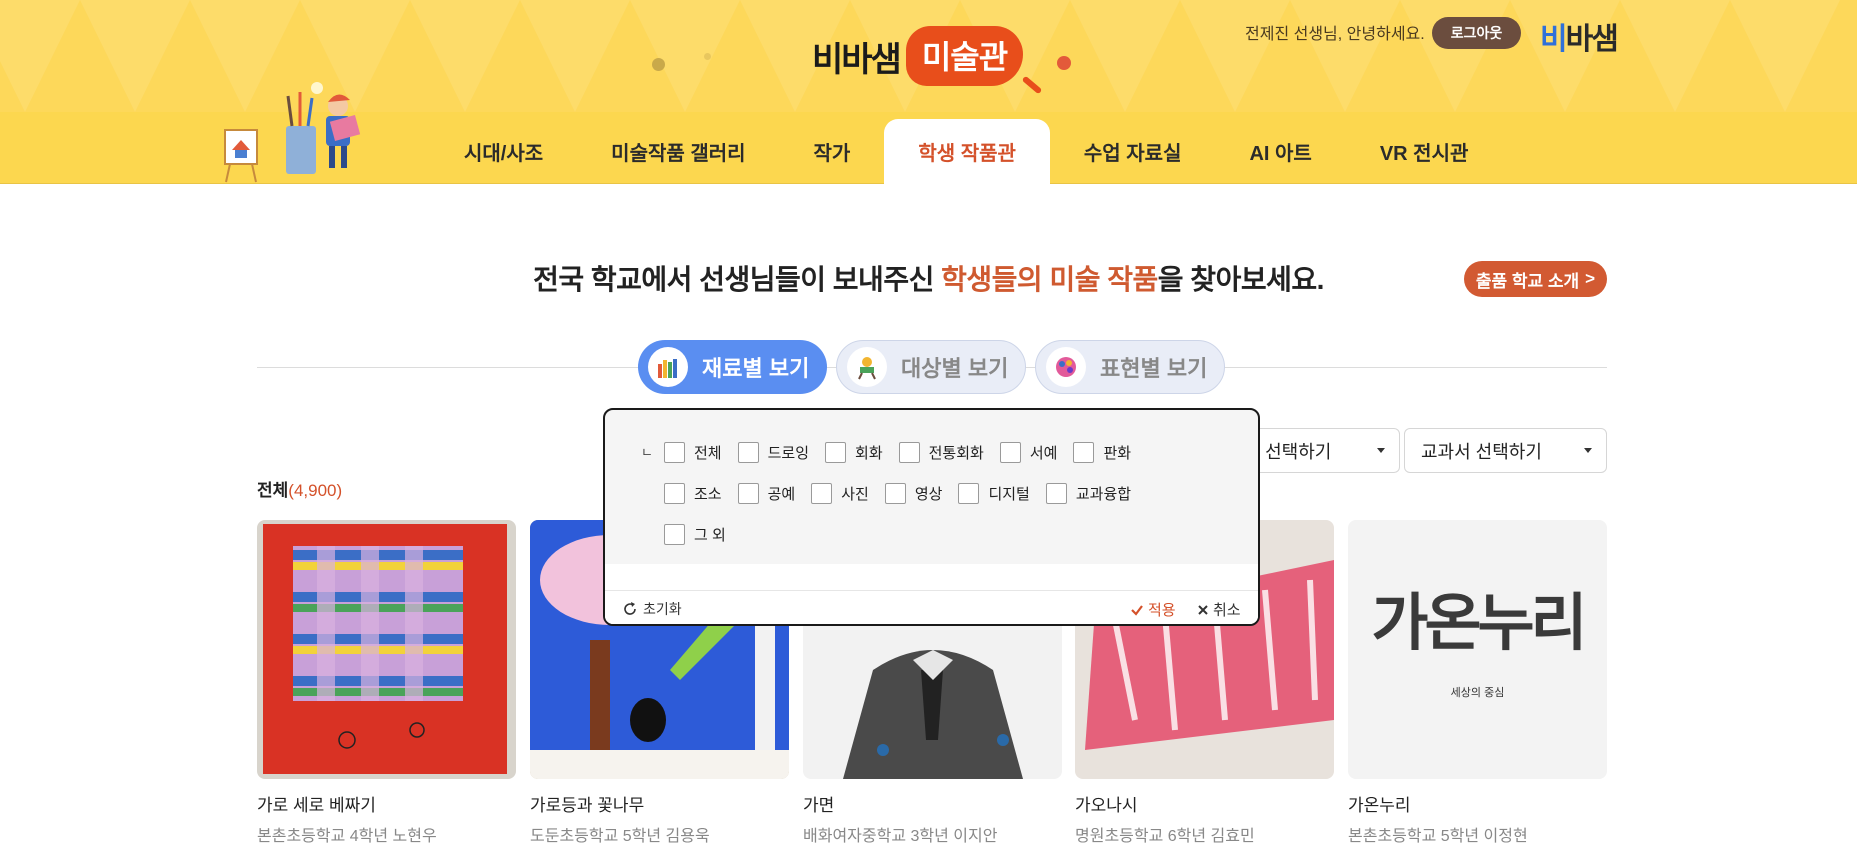  What do you see at coordinates (855, 494) in the screenshot?
I see `option-label: 사진` at bounding box center [855, 494].